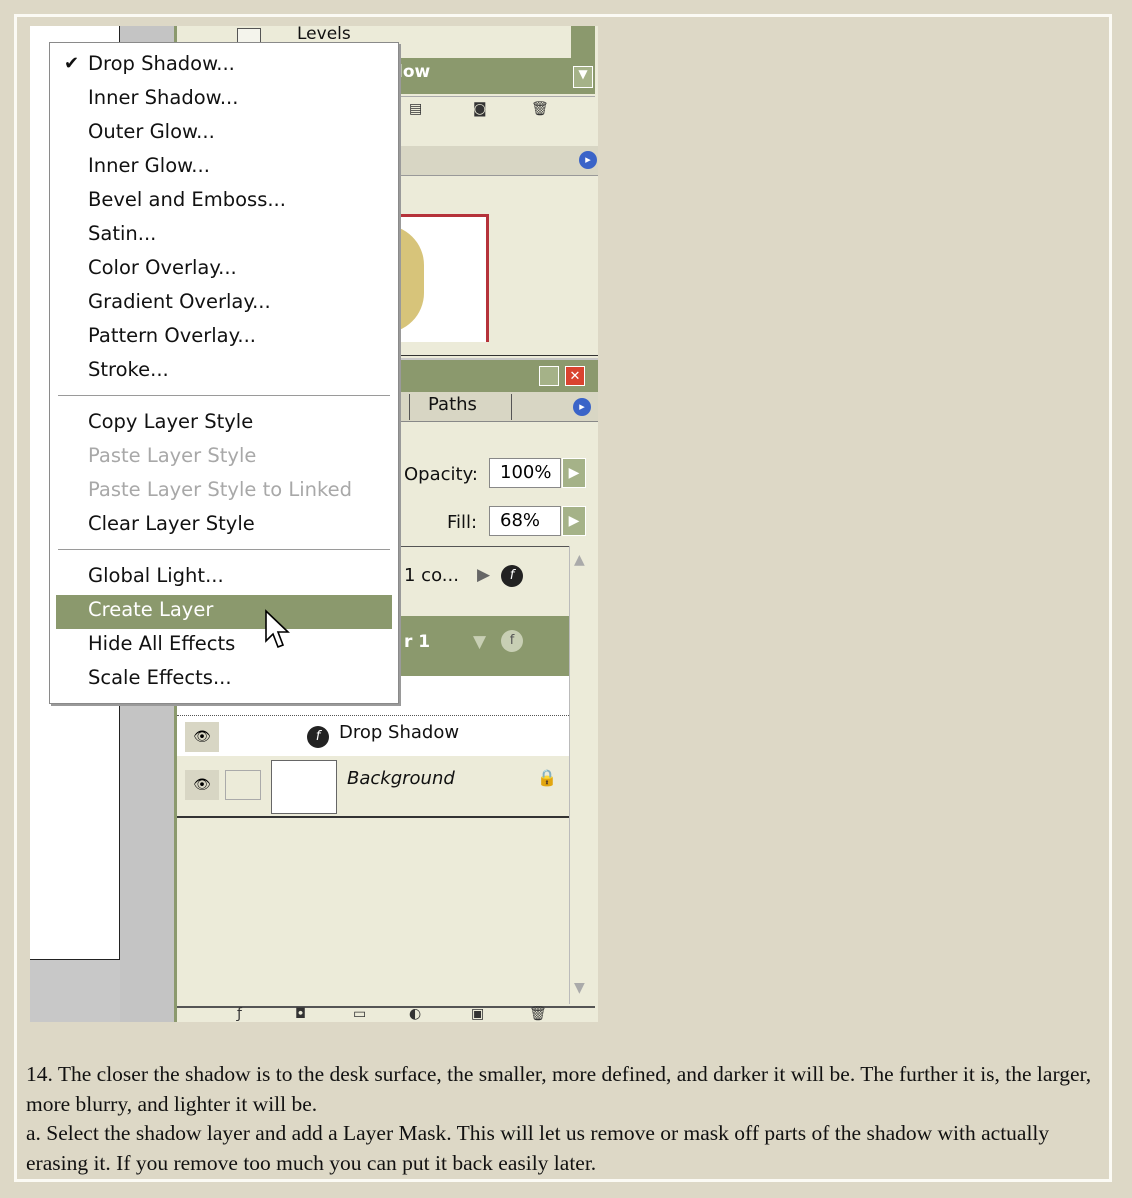  I want to click on menu-item-copy-layer-style: Copy Layer Style, so click(170, 422).